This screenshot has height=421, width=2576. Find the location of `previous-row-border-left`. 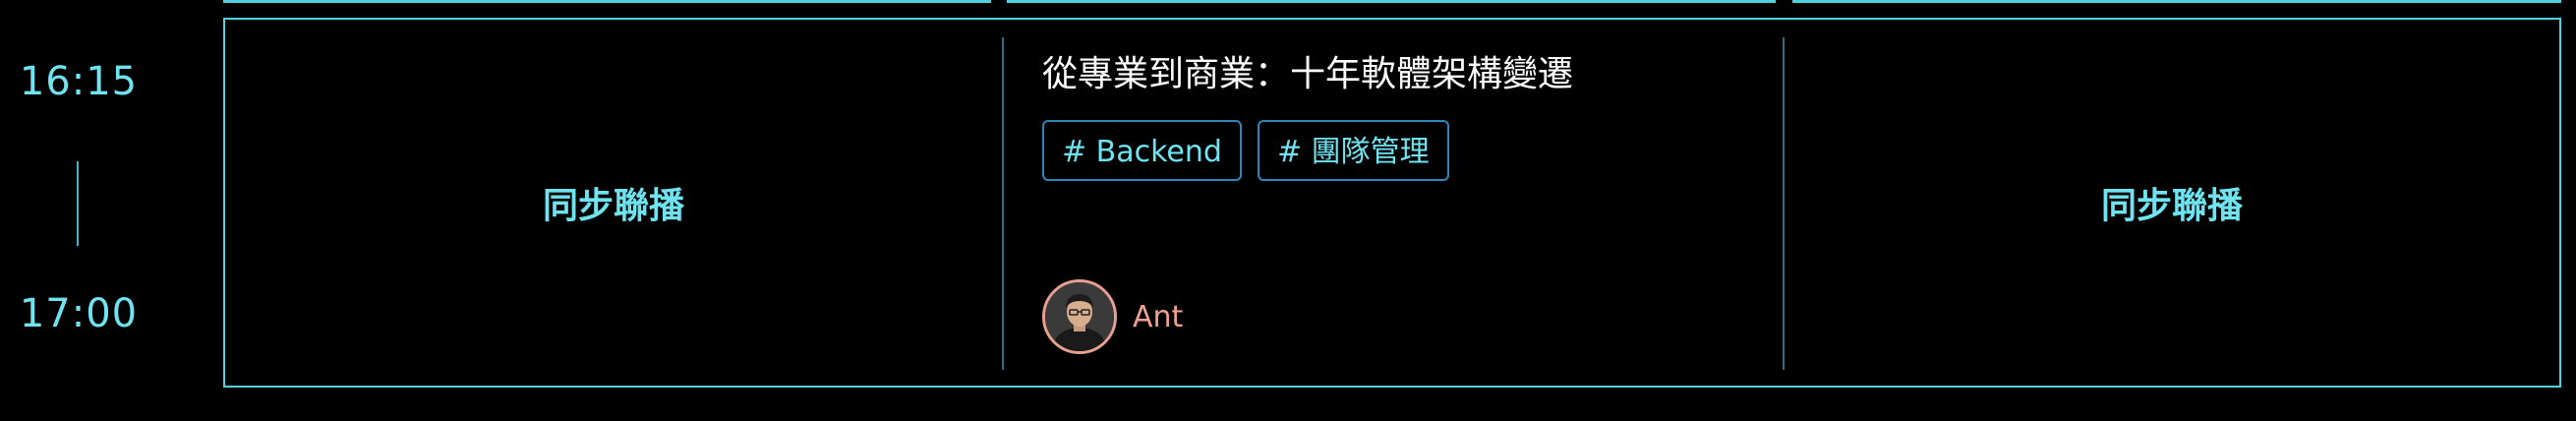

previous-row-border-left is located at coordinates (607, 2).